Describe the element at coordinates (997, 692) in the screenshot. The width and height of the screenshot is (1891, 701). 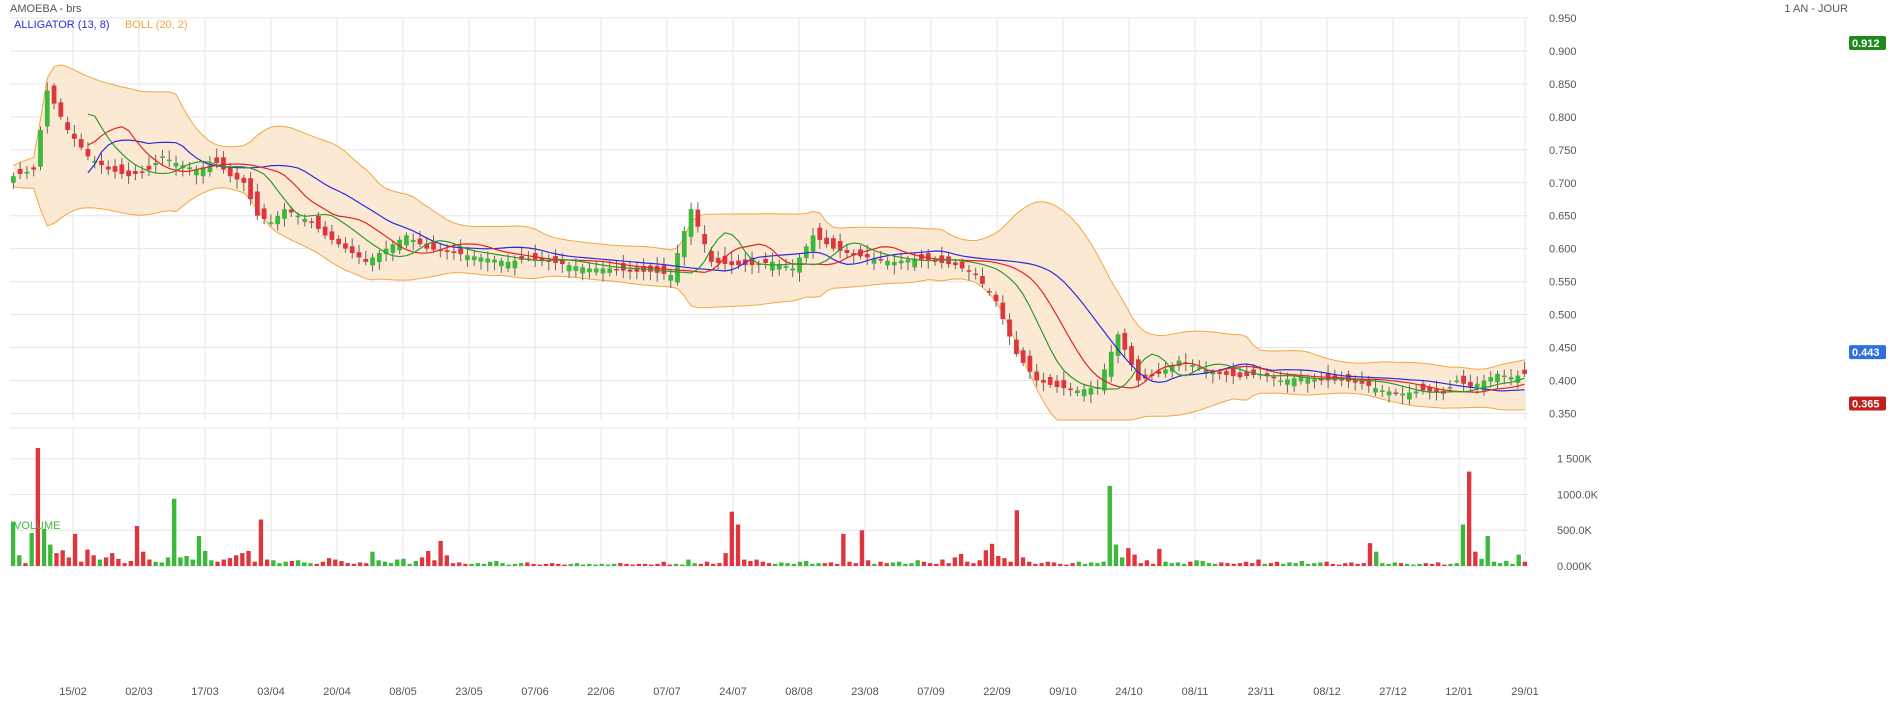
I see `date-tick-label: 22/09` at that location.